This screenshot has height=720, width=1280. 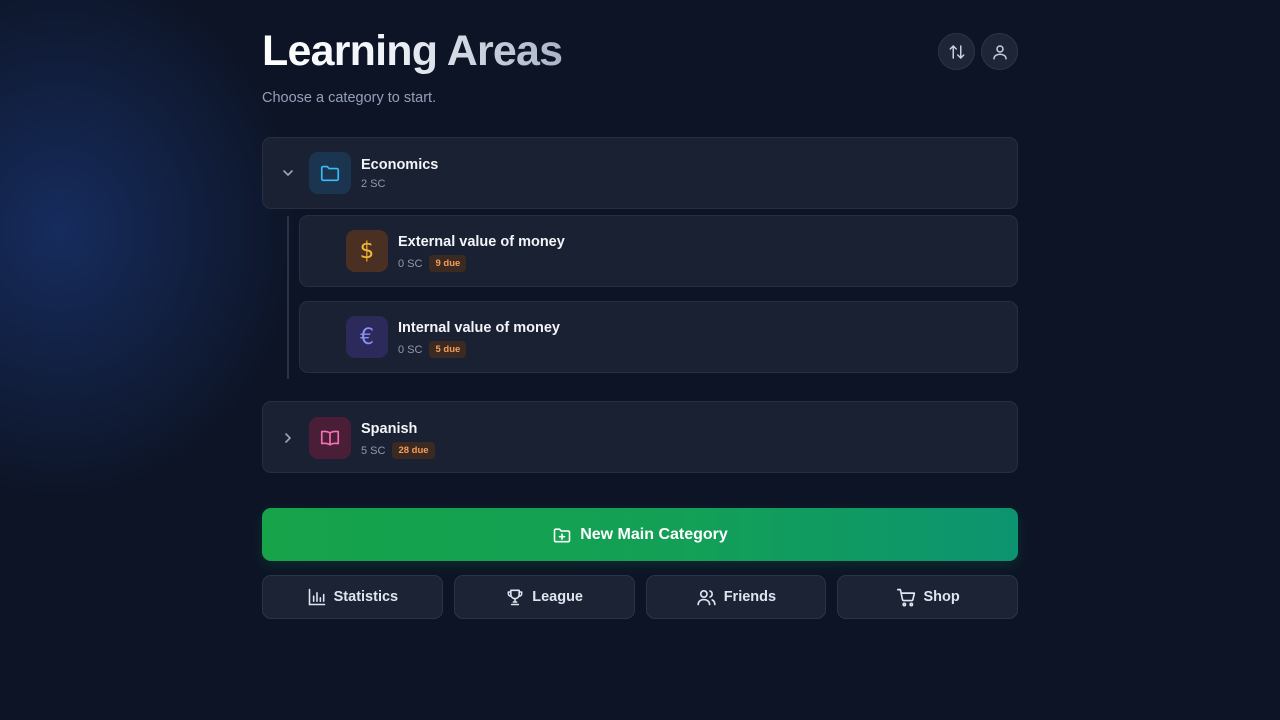 I want to click on euro-icon: €, so click(x=367, y=337).